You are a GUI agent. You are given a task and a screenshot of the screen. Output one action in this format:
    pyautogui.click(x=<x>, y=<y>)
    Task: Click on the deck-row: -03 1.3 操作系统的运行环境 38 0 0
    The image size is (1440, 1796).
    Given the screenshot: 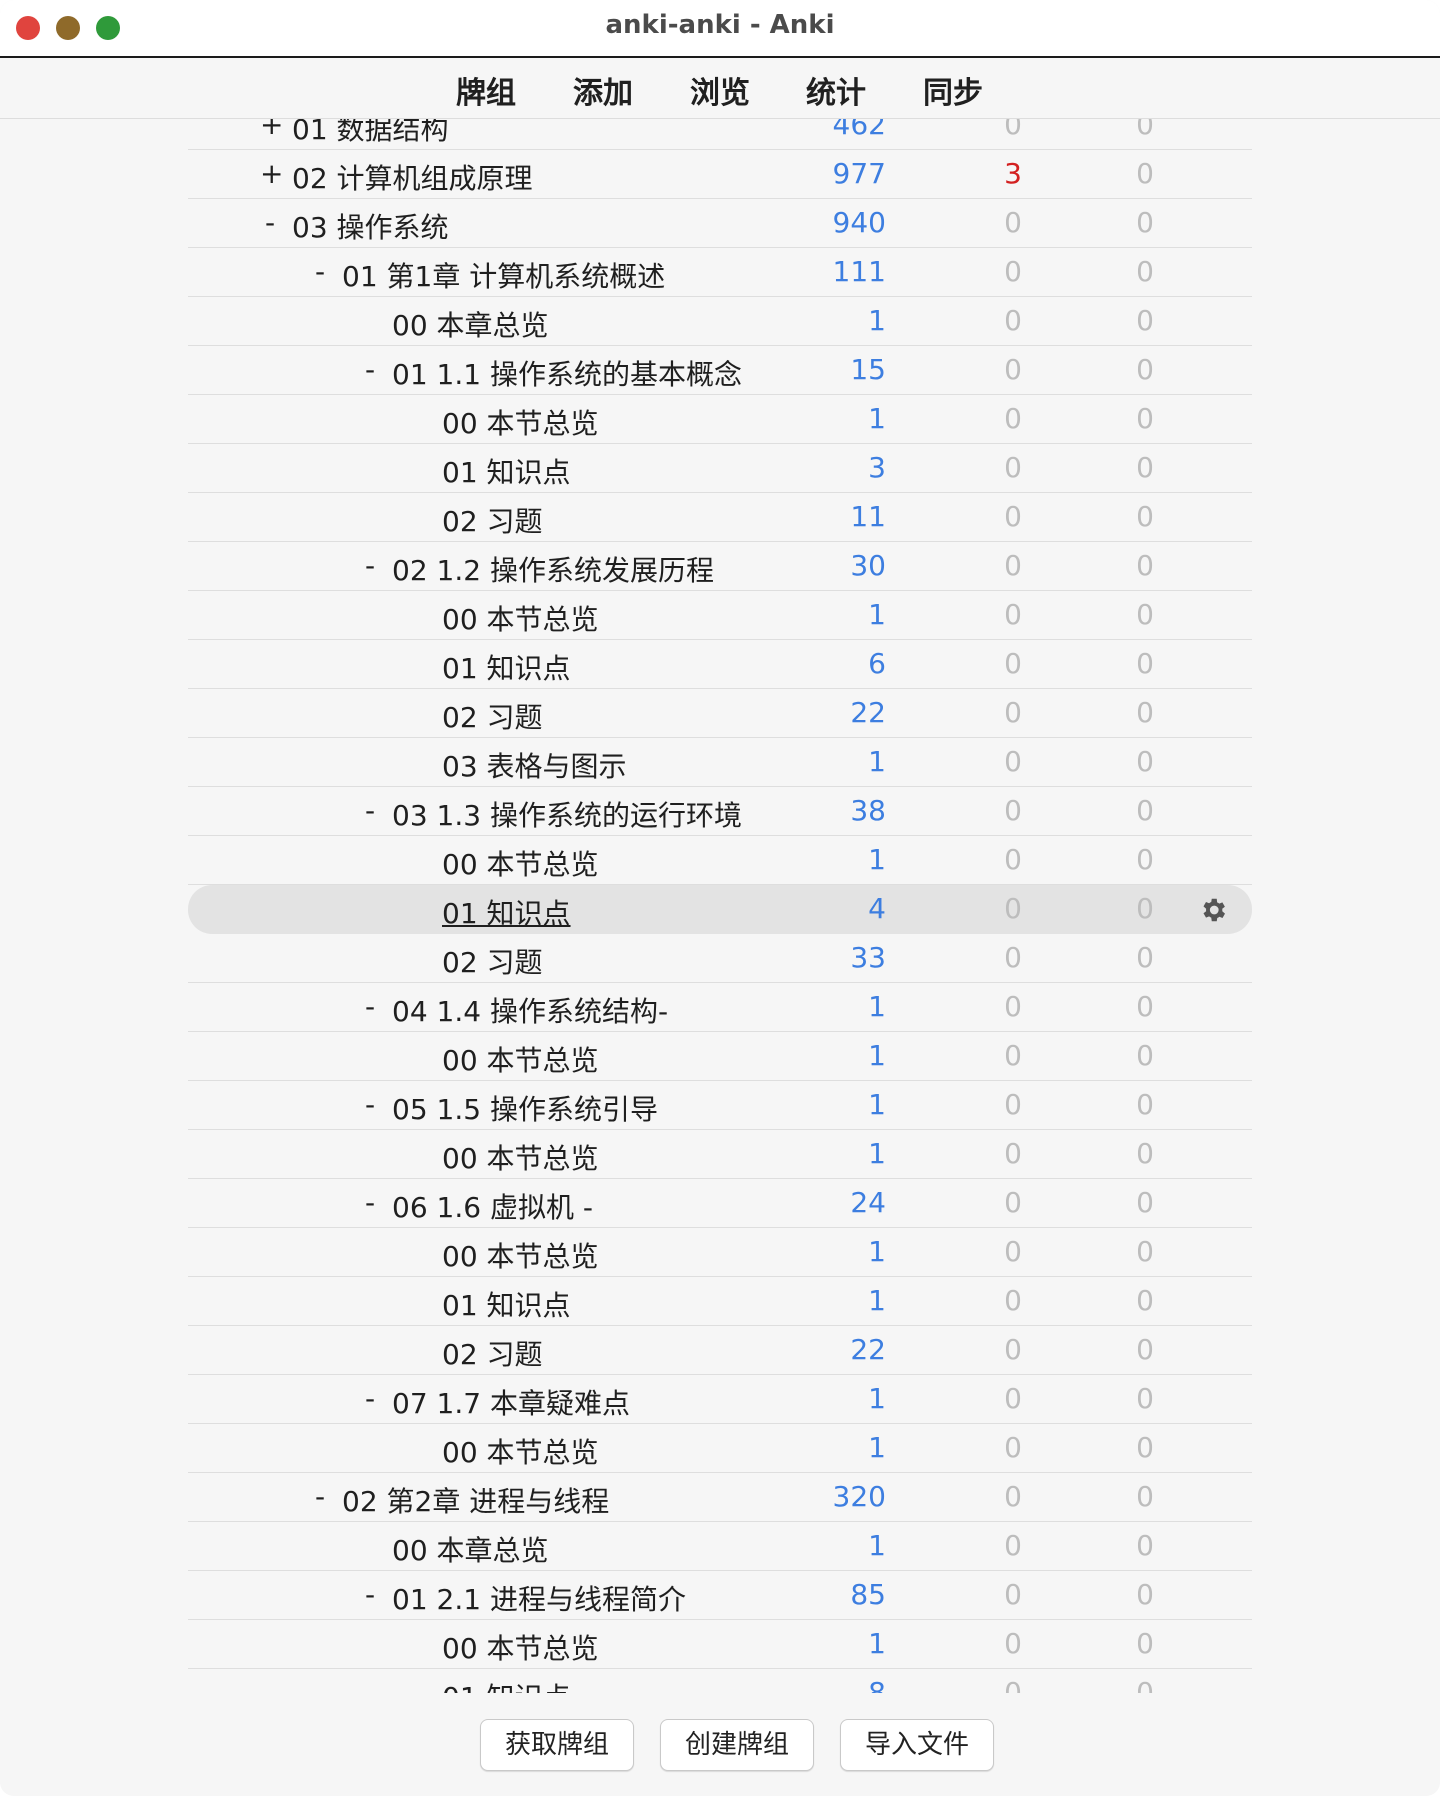 What is the action you would take?
    pyautogui.click(x=720, y=811)
    